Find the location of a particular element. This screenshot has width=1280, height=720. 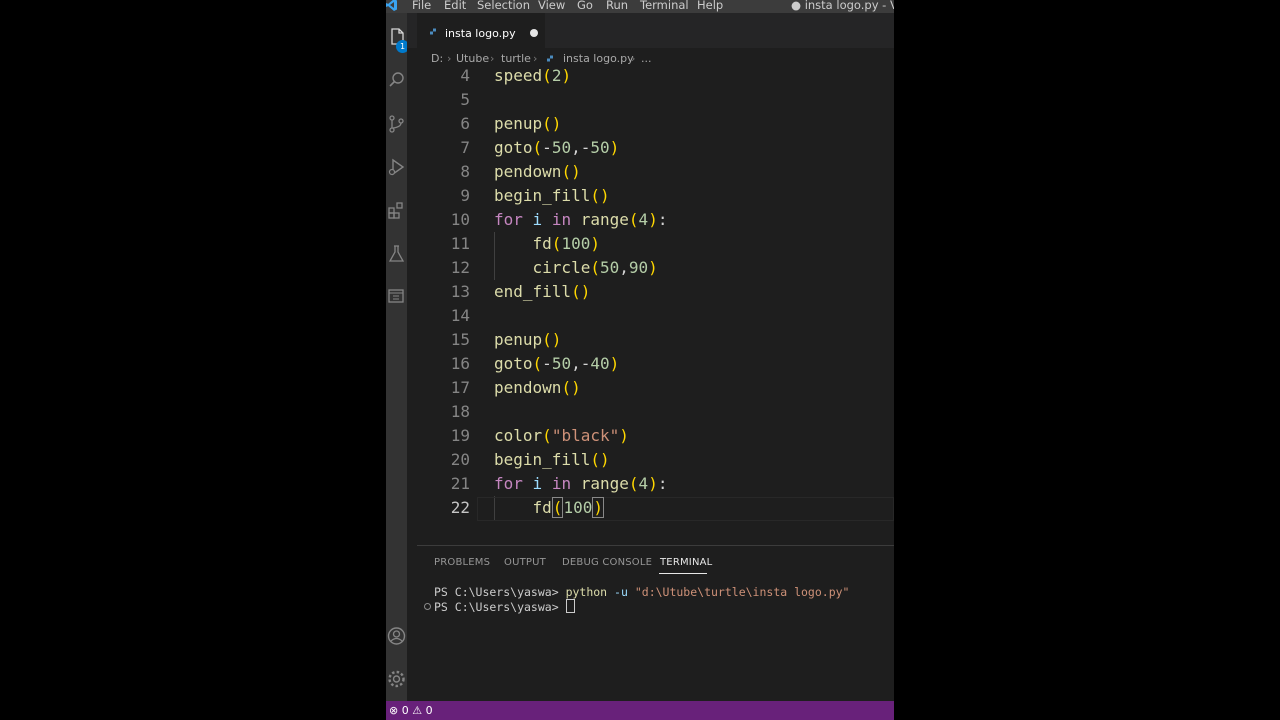

code-text: color("black") is located at coordinates (561, 435).